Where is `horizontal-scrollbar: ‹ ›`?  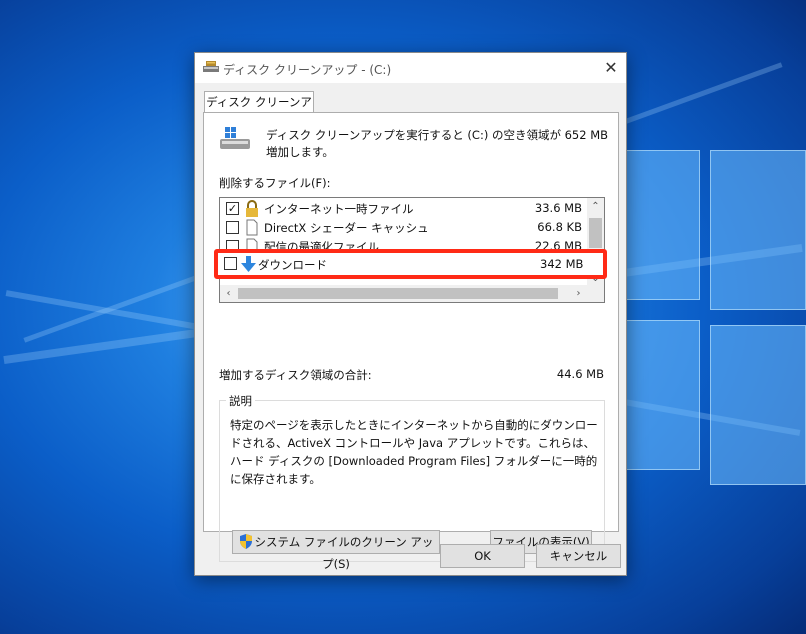
horizontal-scrollbar: ‹ › is located at coordinates (412, 293).